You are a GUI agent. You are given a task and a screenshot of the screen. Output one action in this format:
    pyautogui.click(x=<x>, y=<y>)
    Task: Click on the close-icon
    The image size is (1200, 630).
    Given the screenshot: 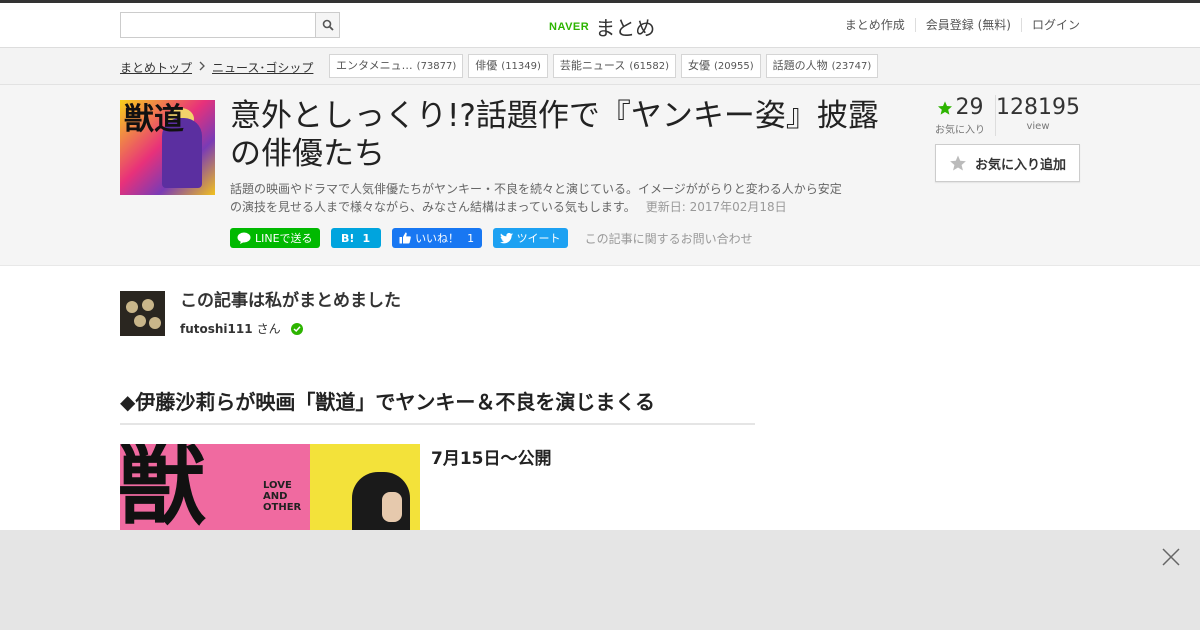 What is the action you would take?
    pyautogui.click(x=1171, y=557)
    